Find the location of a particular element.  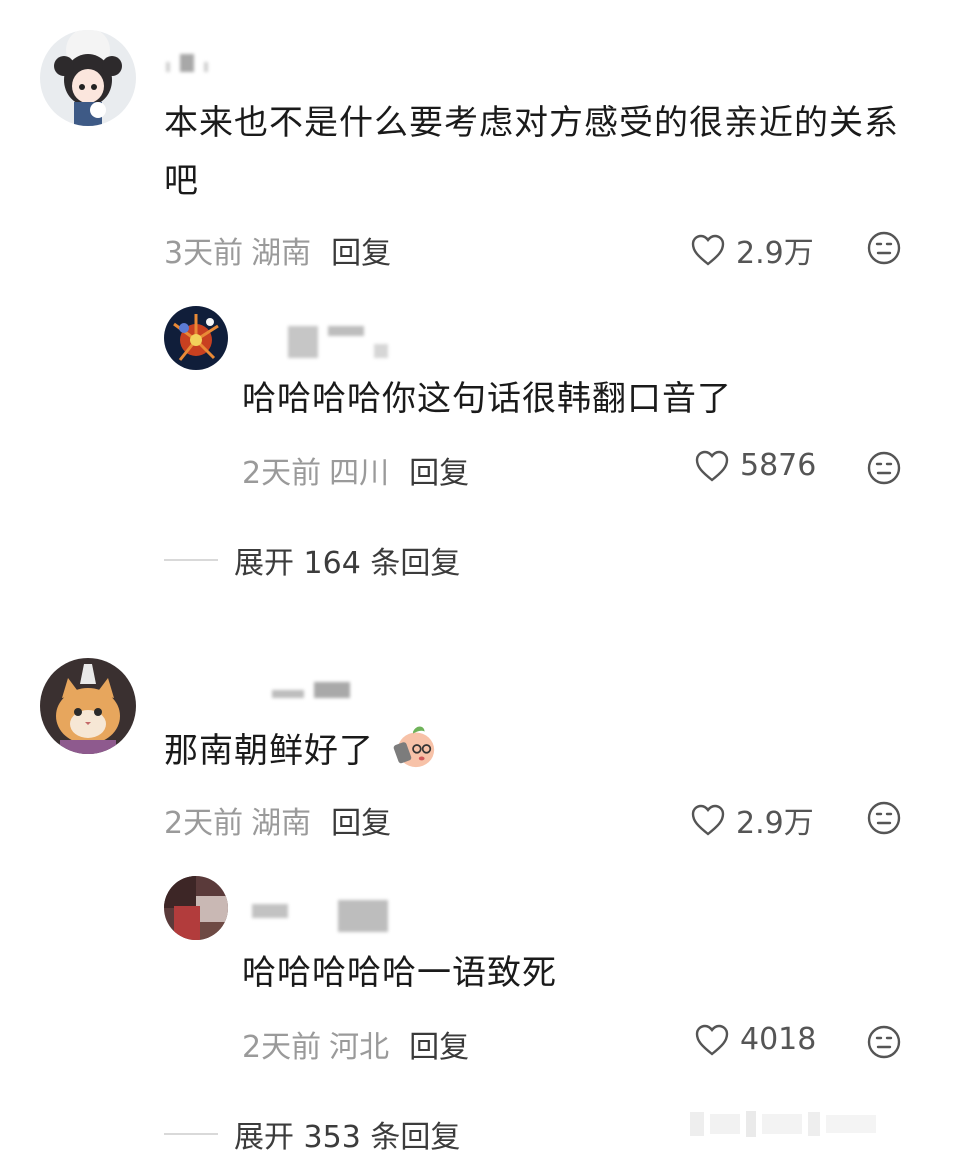

expand-replies-label: 展开 164 条回复 is located at coordinates (347, 563).